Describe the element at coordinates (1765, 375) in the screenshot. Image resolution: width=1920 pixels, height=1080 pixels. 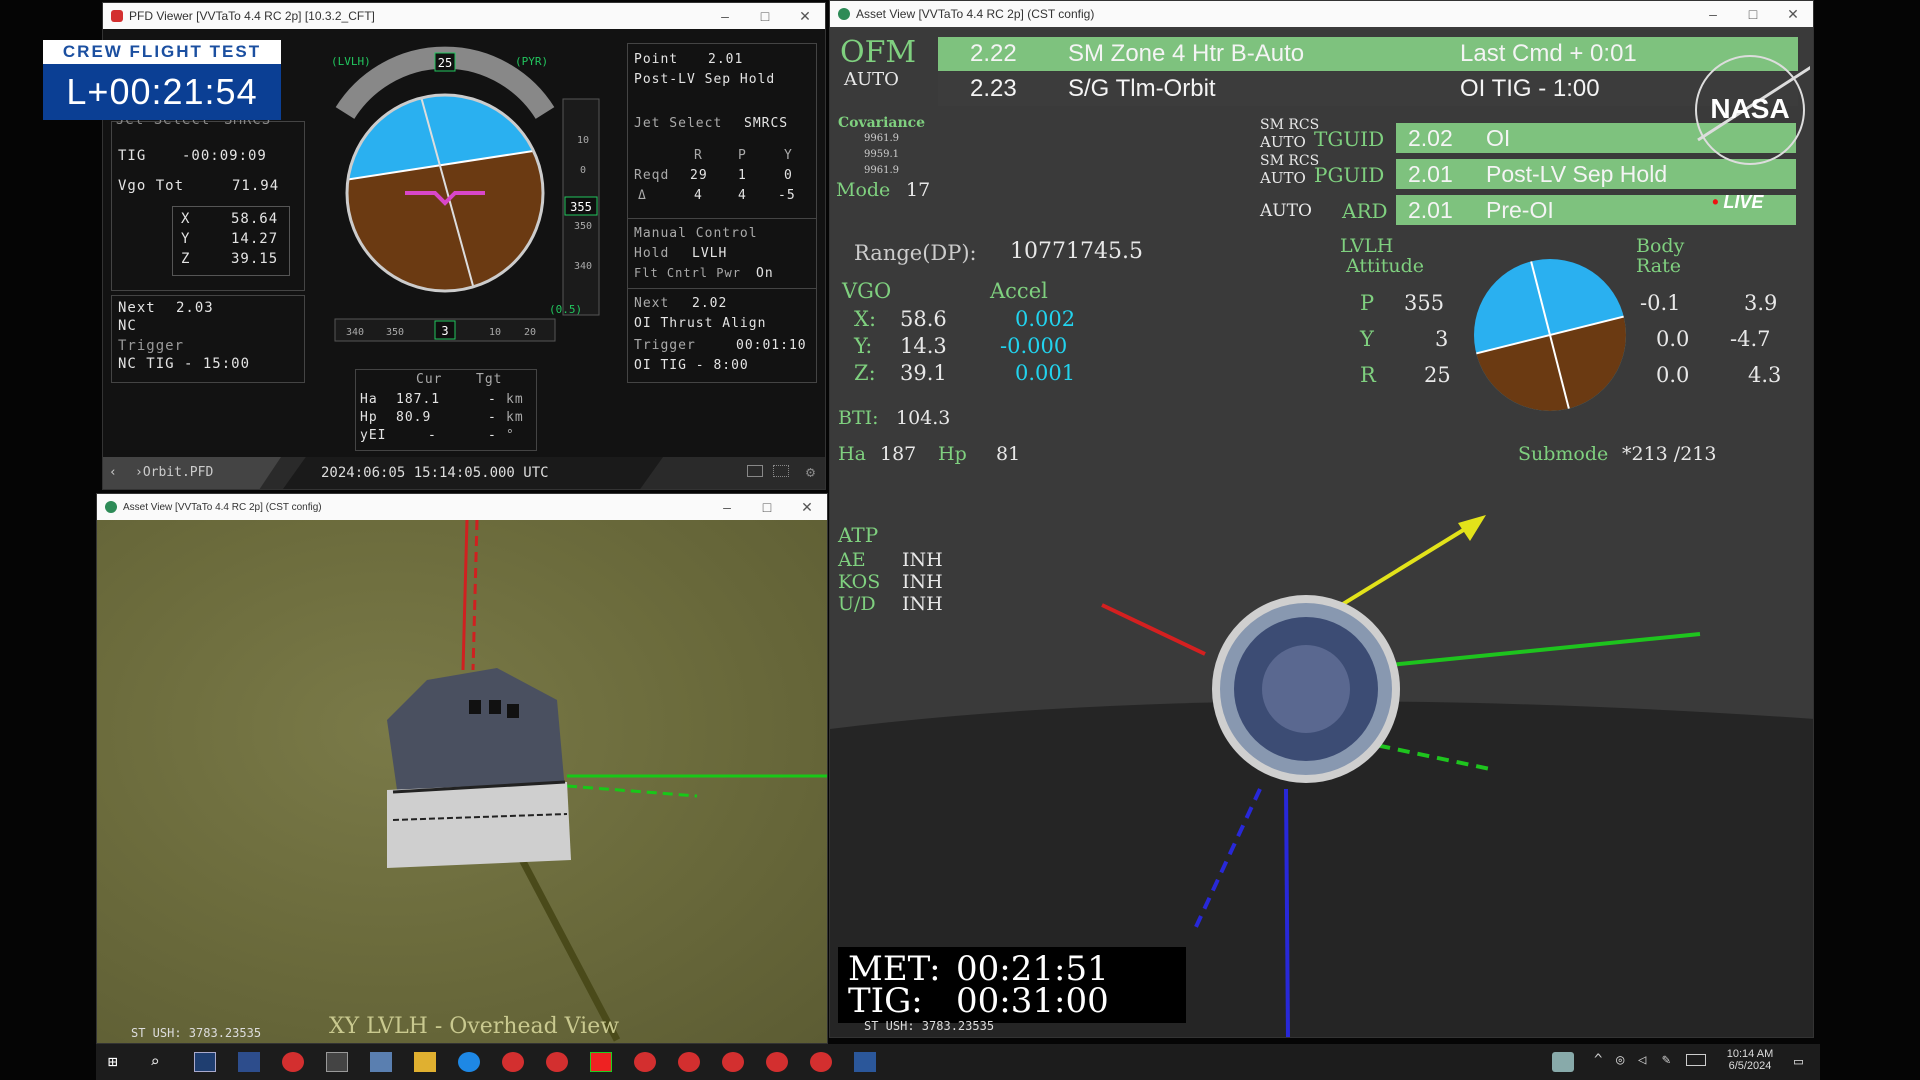
I see `roll-rate-2: 4.3` at that location.